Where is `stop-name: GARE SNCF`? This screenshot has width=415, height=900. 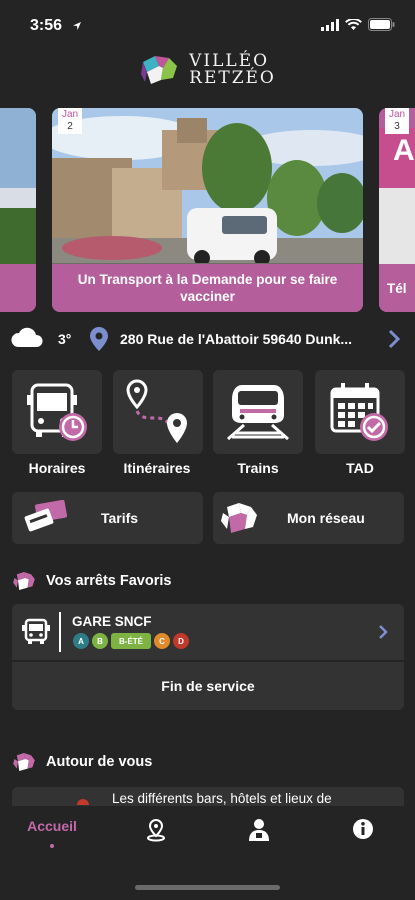
stop-name: GARE SNCF is located at coordinates (112, 621).